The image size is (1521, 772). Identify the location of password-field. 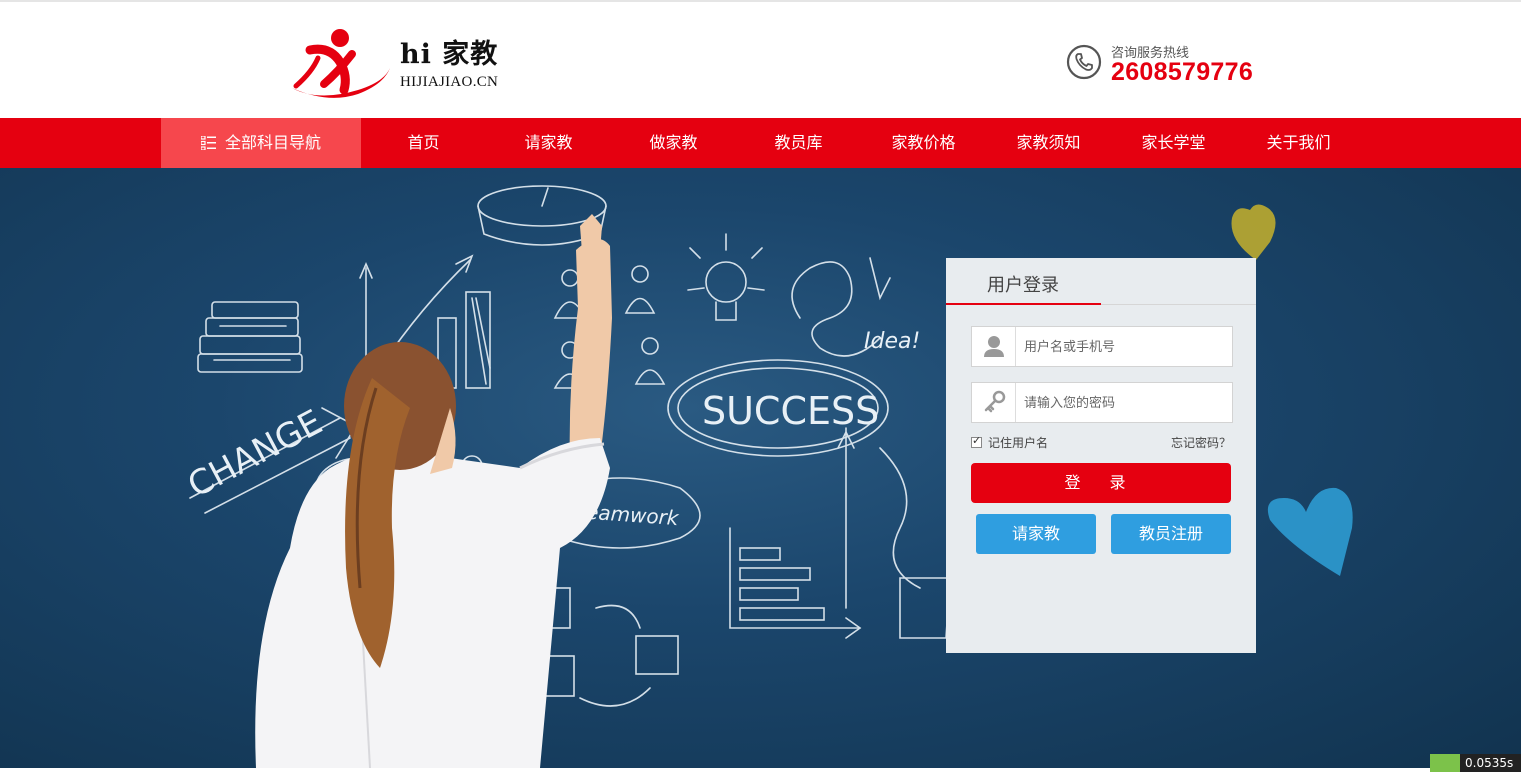
(1102, 402).